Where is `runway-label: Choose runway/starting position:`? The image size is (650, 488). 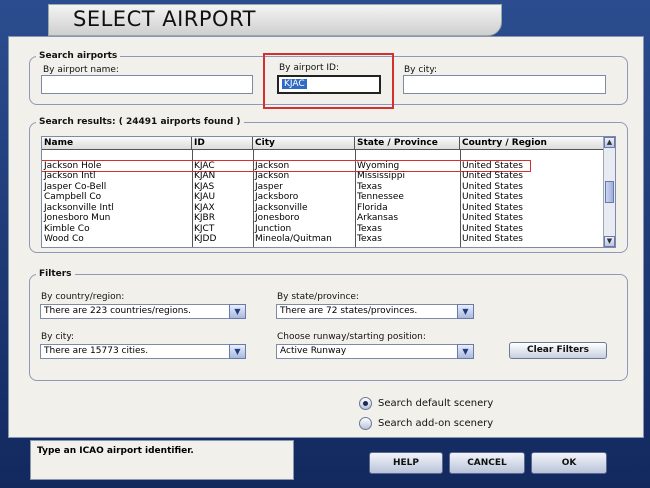 runway-label: Choose runway/starting position: is located at coordinates (351, 337).